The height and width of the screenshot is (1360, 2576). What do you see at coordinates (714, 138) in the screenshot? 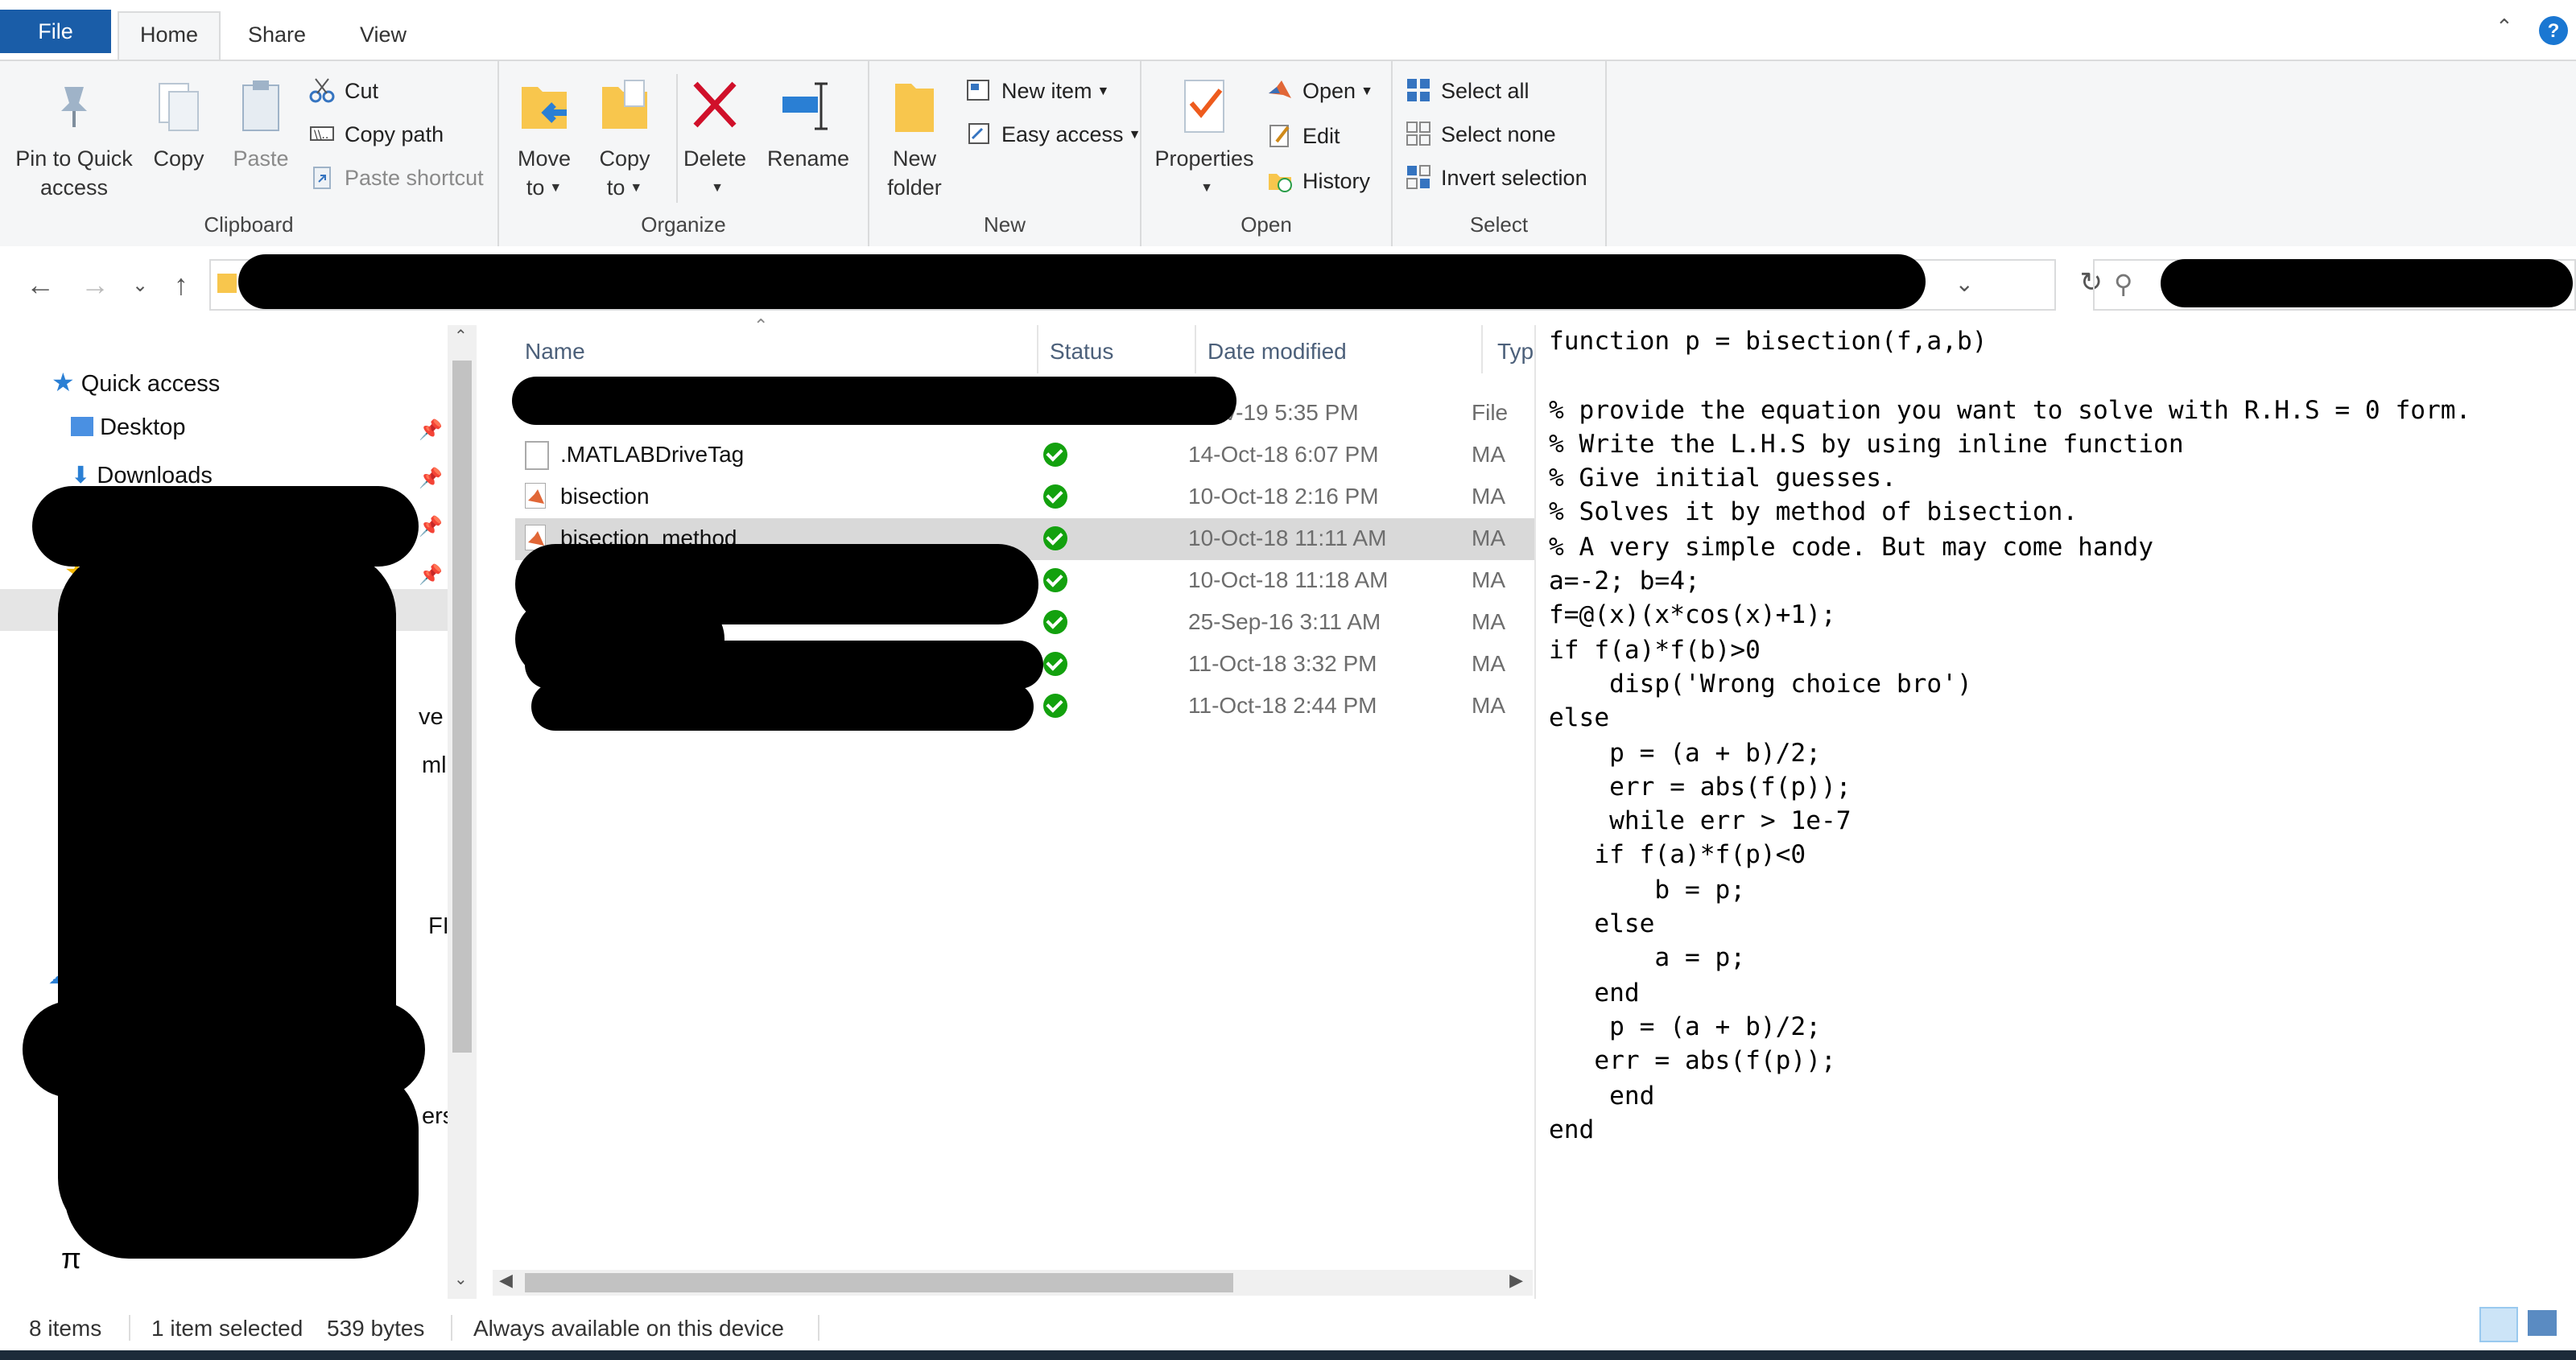
I see `delete-button: Delete ▼` at bounding box center [714, 138].